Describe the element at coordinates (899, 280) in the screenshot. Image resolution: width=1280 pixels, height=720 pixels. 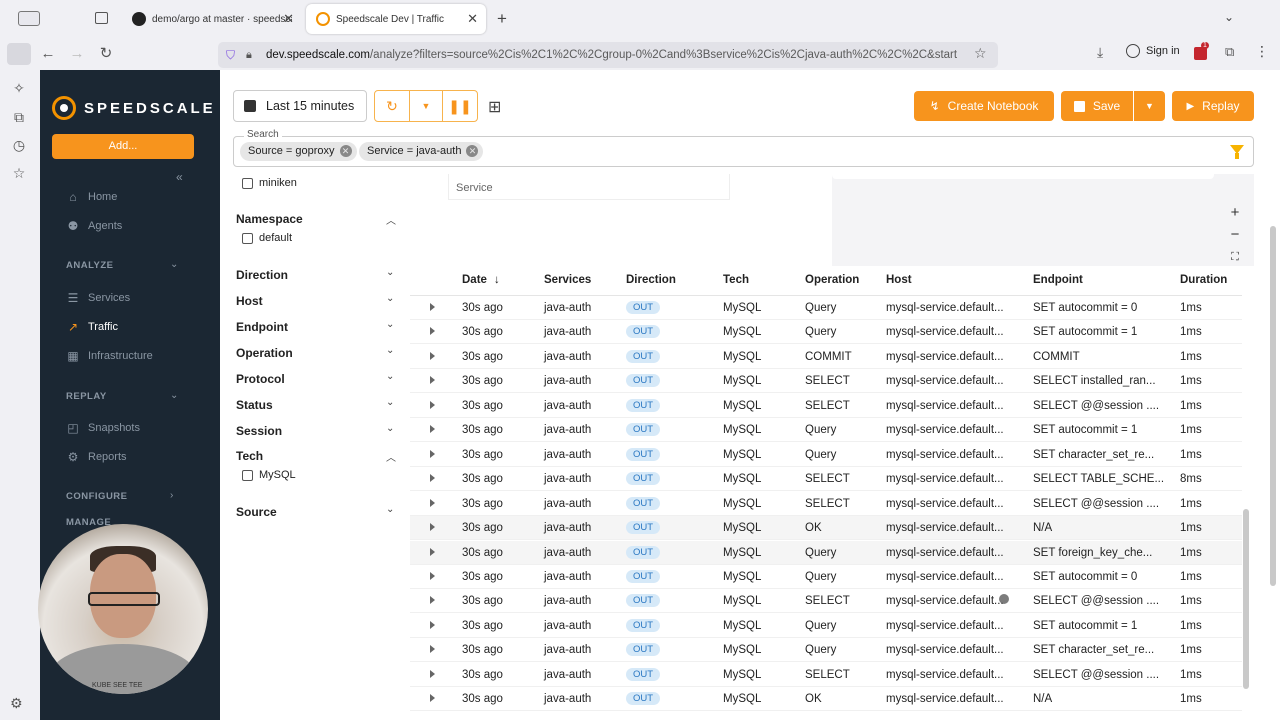
I see `column-header-host: Host` at that location.